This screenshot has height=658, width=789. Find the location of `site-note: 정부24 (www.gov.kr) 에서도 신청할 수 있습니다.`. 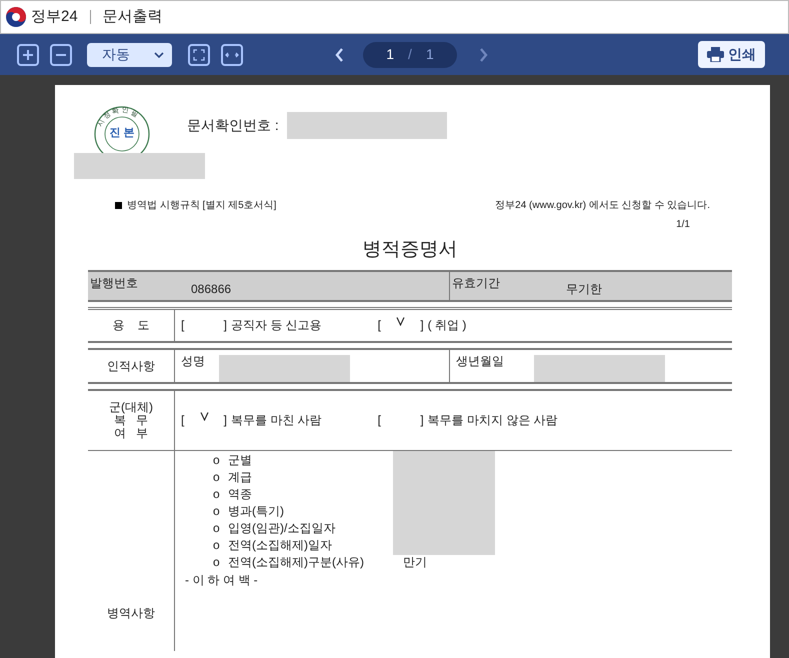

site-note: 정부24 (www.gov.kr) 에서도 신청할 수 있습니다. is located at coordinates (602, 206).